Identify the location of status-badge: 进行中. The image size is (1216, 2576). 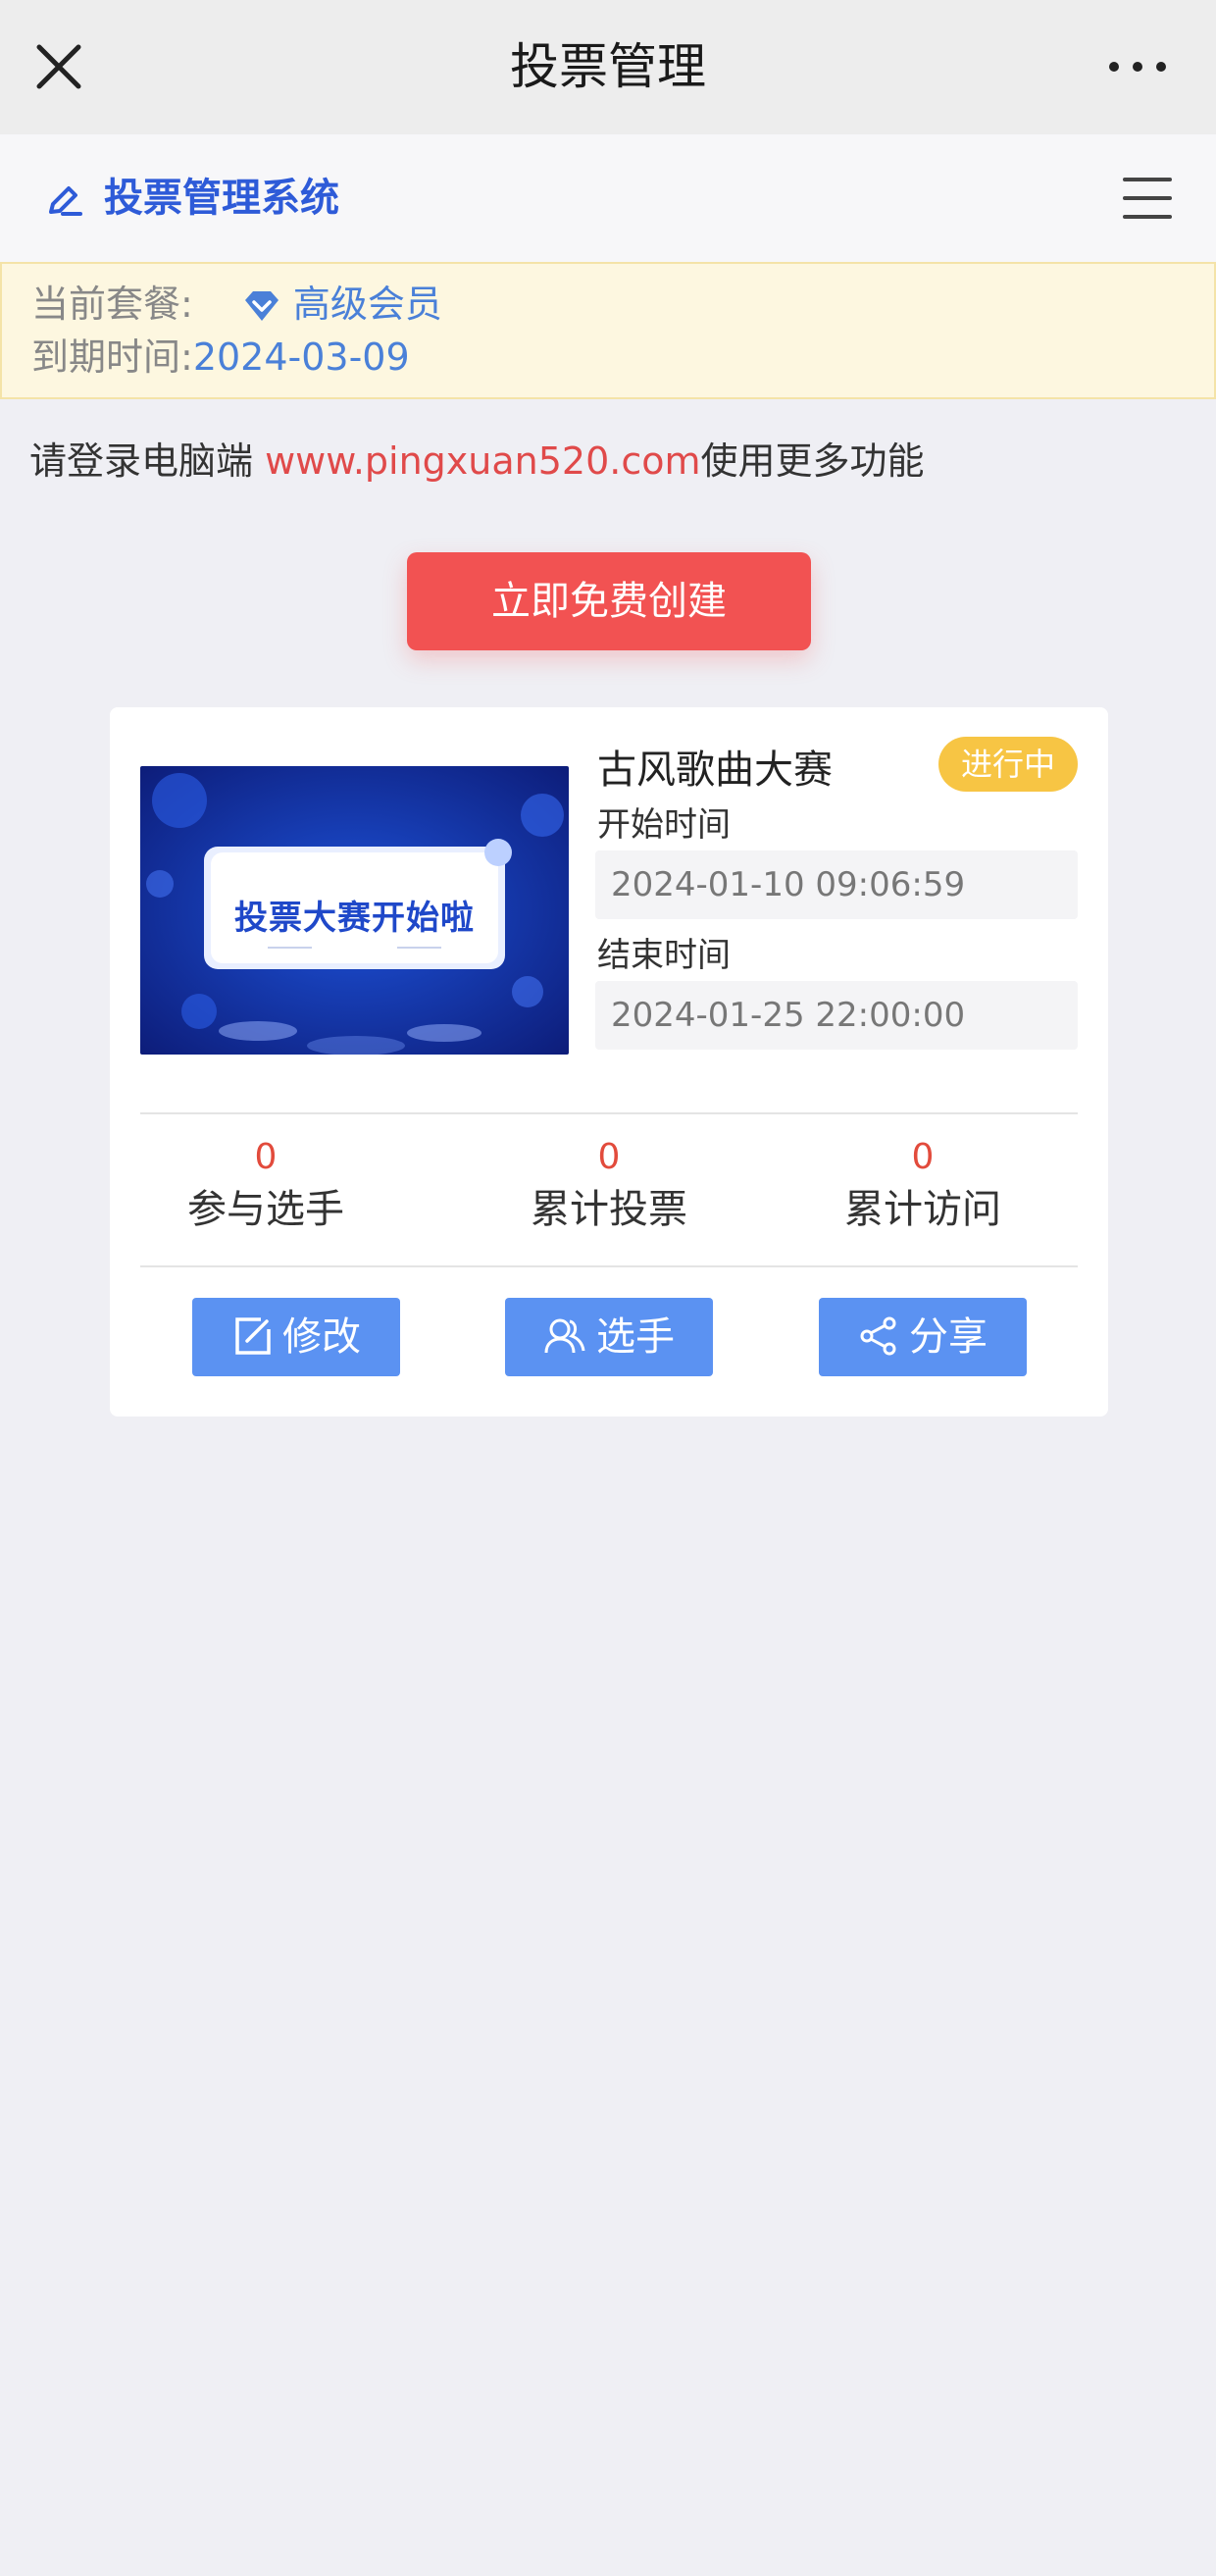
(1008, 764).